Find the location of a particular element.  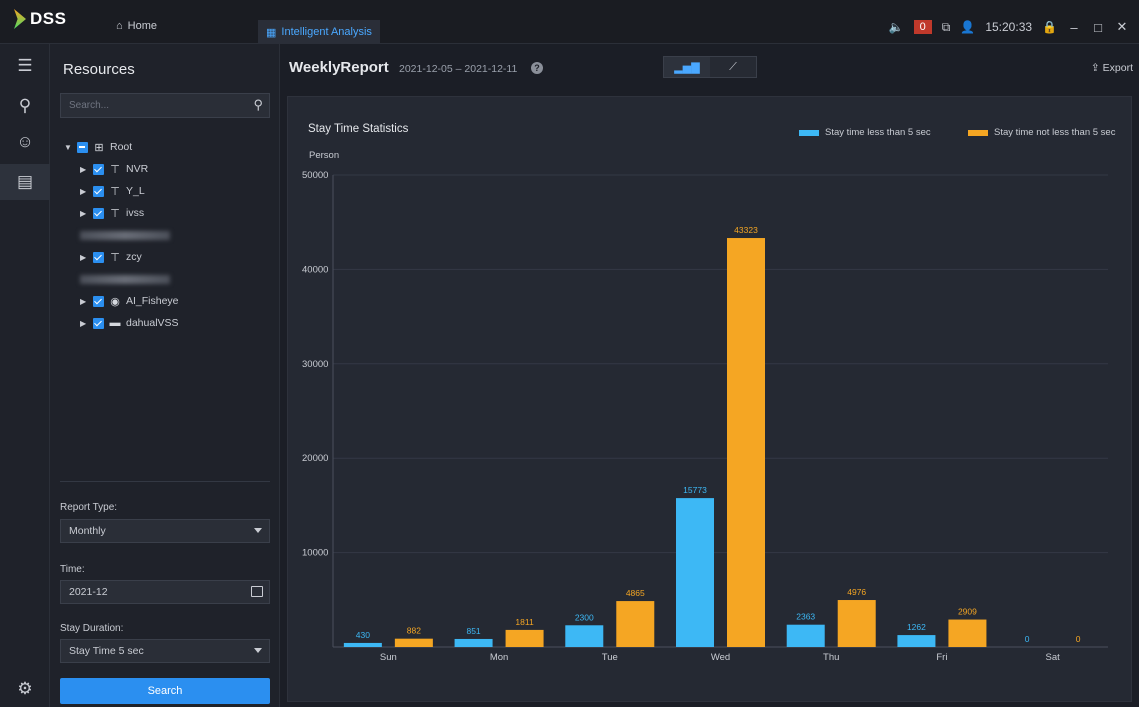

tree-node-ivss: ▶ ⊤ ivss is located at coordinates (169, 213).